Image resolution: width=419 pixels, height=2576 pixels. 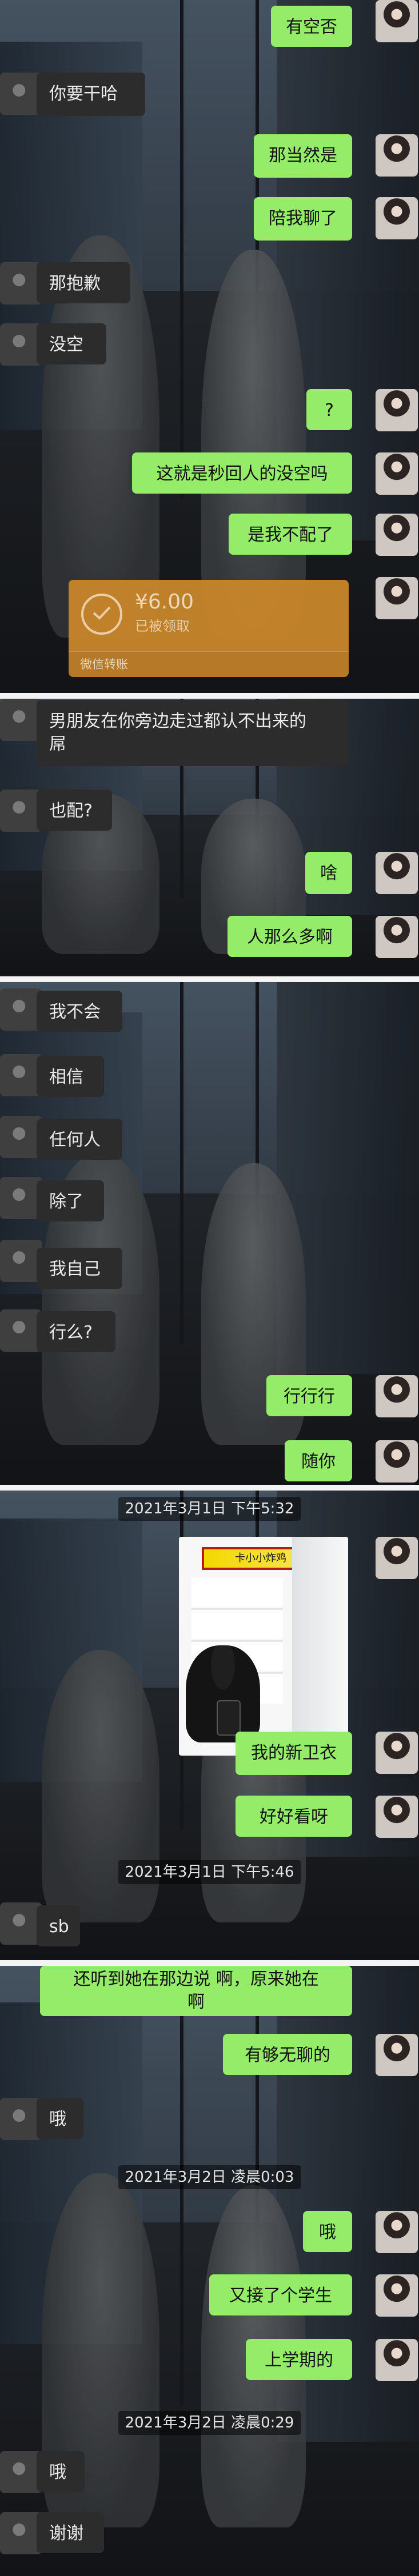 What do you see at coordinates (79, 1139) in the screenshot?
I see `contact-message-bubble: 任何人` at bounding box center [79, 1139].